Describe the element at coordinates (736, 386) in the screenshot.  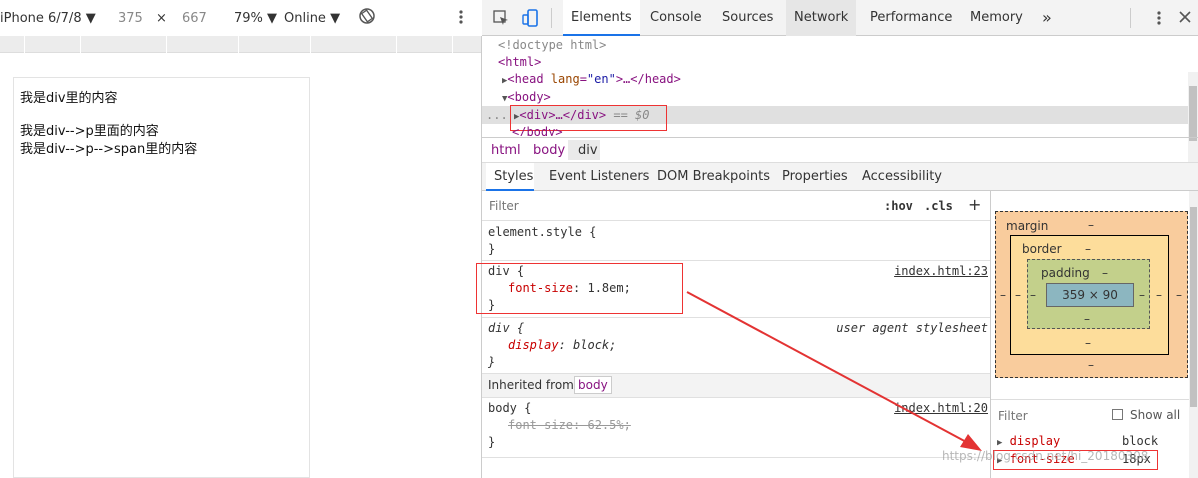
I see `inherited-header: Inherited from body` at that location.